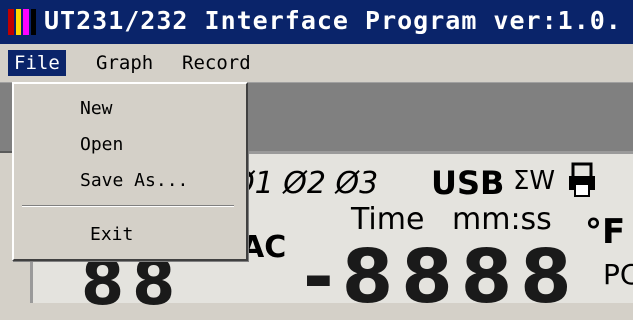 This screenshot has width=633, height=320. Describe the element at coordinates (168, 235) in the screenshot. I see `menu-item-exit: Exit` at that location.